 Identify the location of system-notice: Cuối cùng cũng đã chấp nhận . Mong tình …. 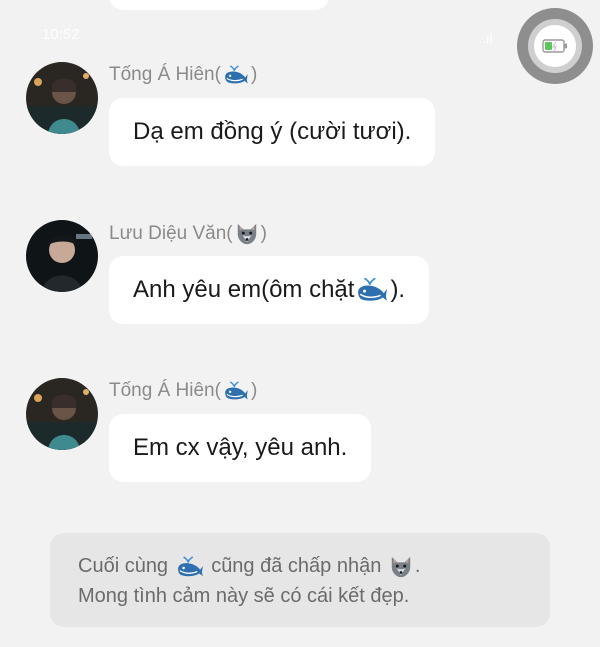
(300, 580).